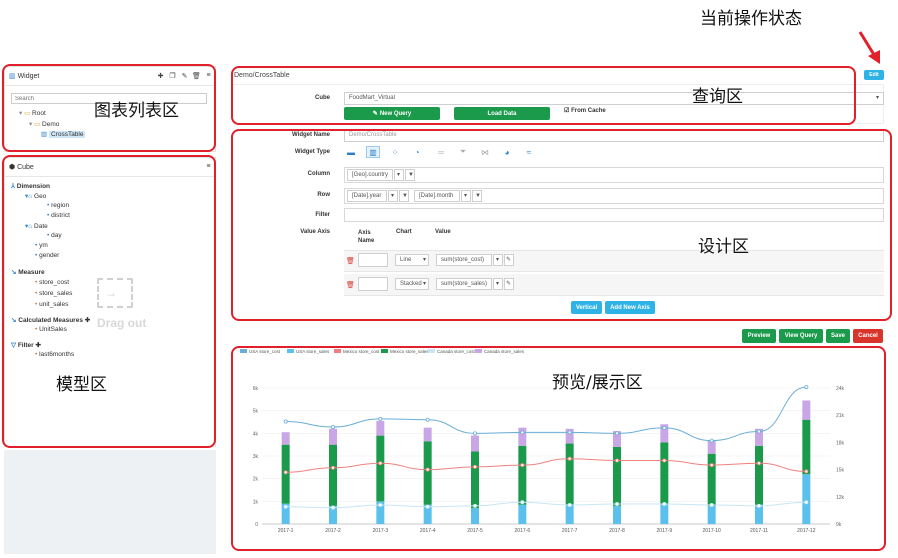 The image size is (898, 558). What do you see at coordinates (717, 97) in the screenshot?
I see `query-annotation: 查询区` at bounding box center [717, 97].